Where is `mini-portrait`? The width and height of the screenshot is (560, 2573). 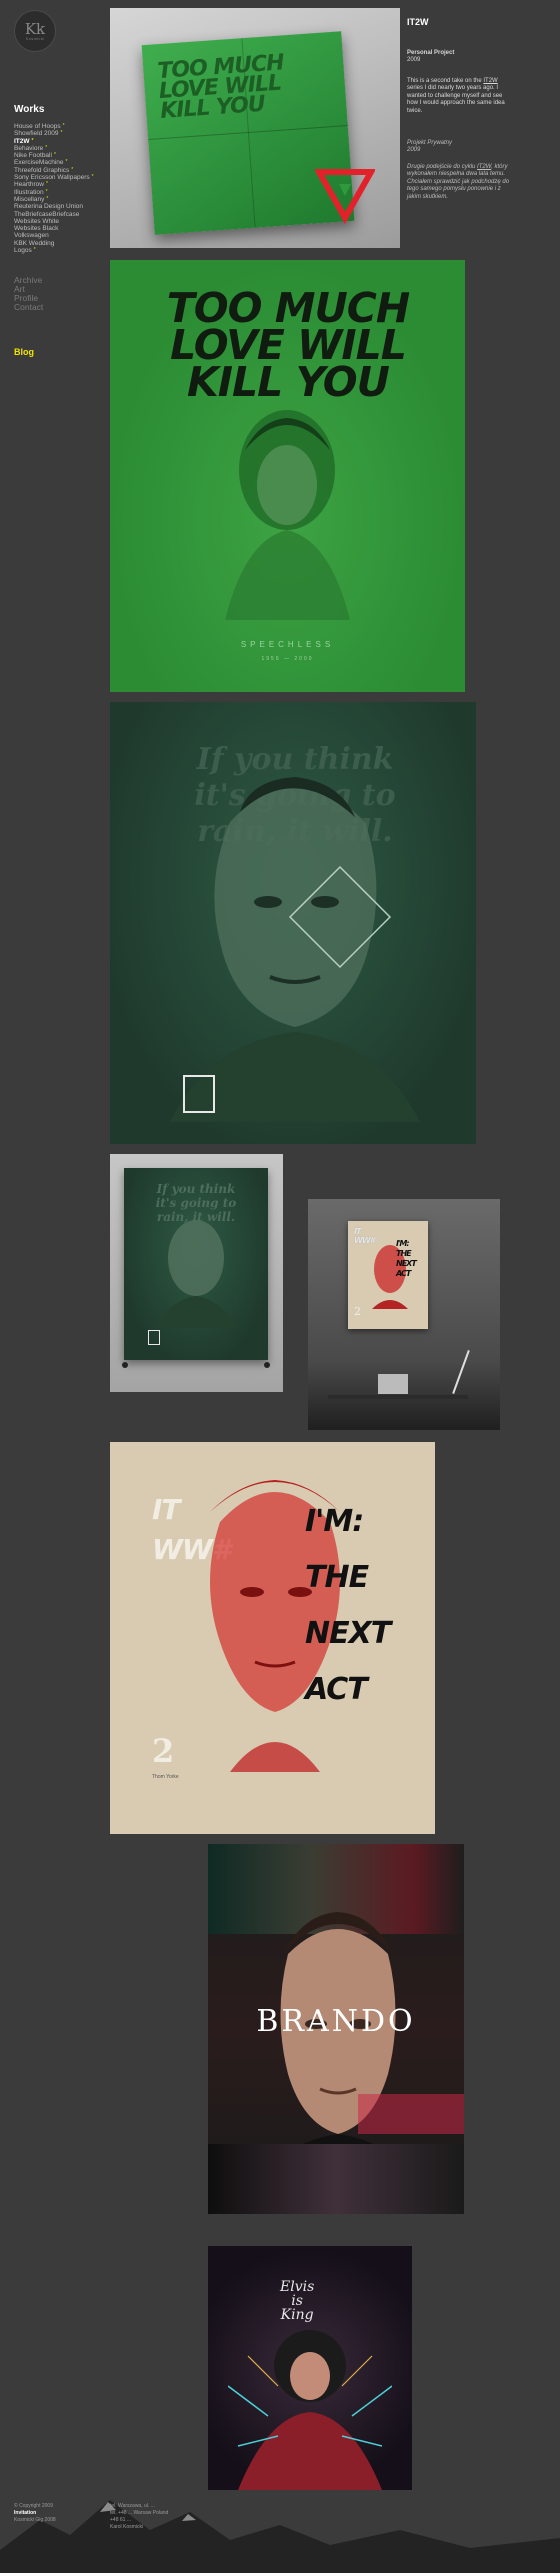 mini-portrait is located at coordinates (196, 1274).